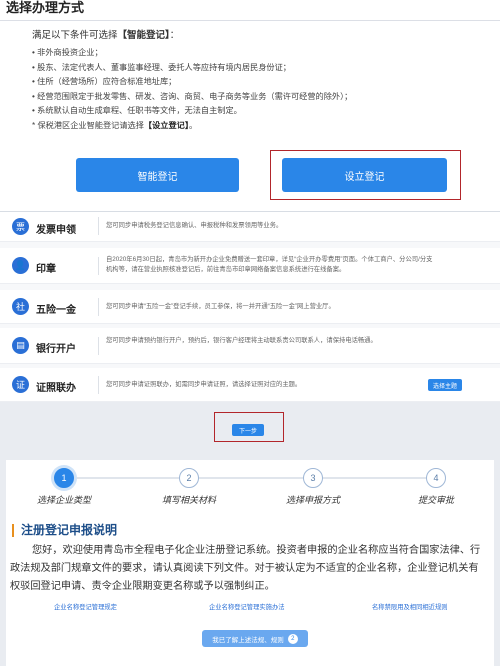 The height and width of the screenshot is (666, 500). Describe the element at coordinates (435, 500) in the screenshot. I see `step-label: 提交审批` at that location.